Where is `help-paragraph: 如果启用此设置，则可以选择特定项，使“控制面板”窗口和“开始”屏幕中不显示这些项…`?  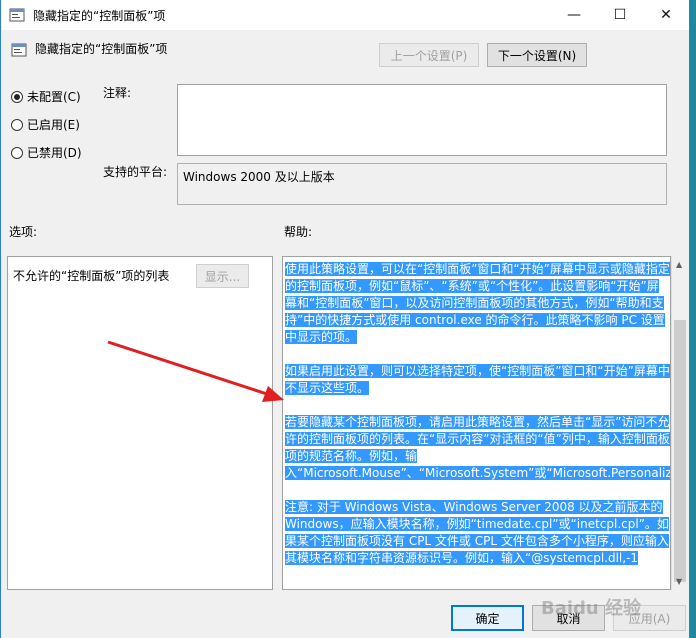 help-paragraph: 如果启用此设置，则可以选择特定项，使“控制面板”窗口和“开始”屏幕中不显示这些项… is located at coordinates (477, 379).